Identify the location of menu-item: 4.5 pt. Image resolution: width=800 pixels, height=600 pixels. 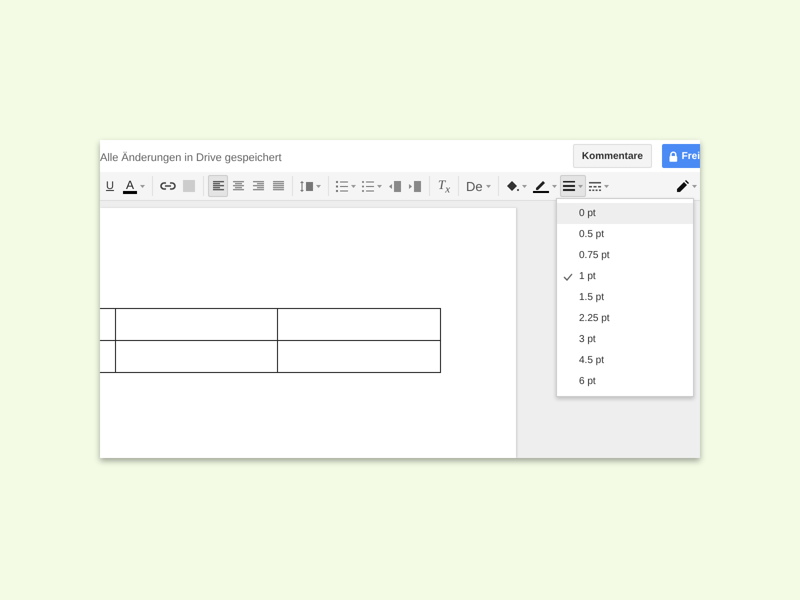
(625, 360).